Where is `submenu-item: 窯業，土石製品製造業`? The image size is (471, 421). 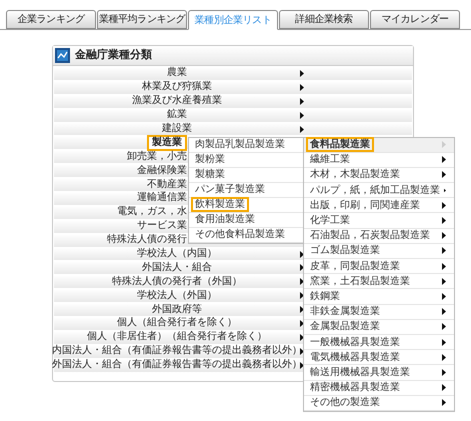 submenu-item: 窯業，土石製品製造業 is located at coordinates (360, 281).